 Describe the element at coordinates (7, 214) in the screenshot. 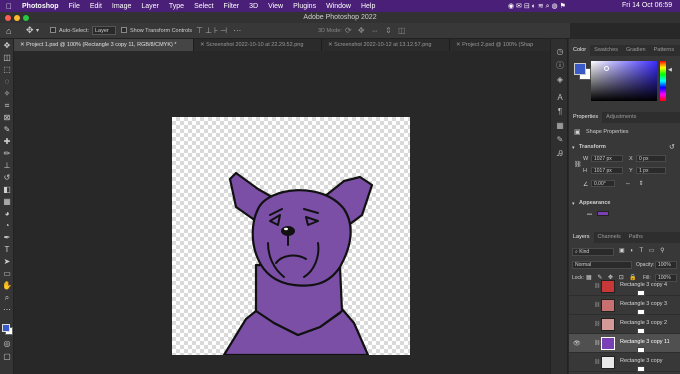

I see `blur-tool-icon: ◕` at that location.